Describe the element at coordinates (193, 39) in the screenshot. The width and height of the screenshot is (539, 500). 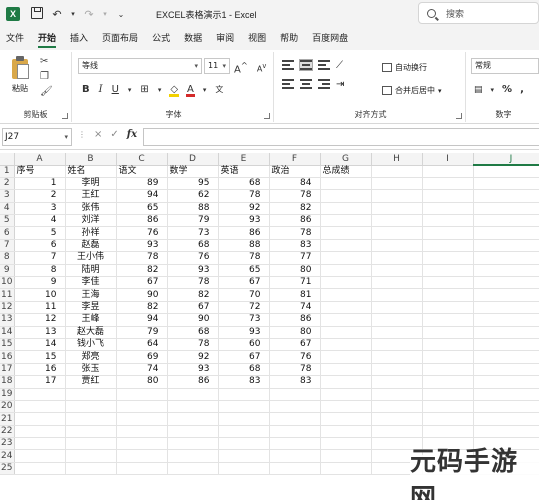
I see `tab-data: 数据` at that location.